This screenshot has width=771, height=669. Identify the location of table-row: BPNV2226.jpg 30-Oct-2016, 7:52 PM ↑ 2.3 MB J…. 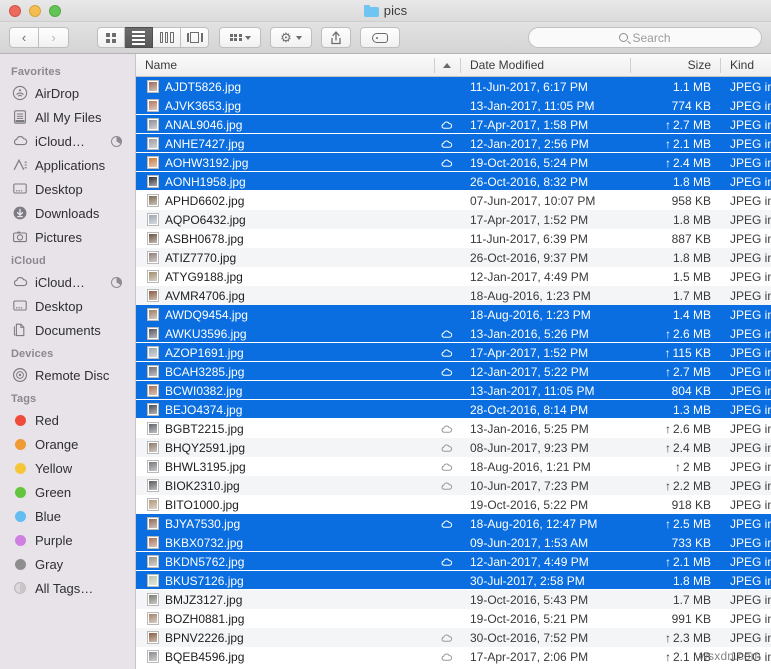
(453, 637).